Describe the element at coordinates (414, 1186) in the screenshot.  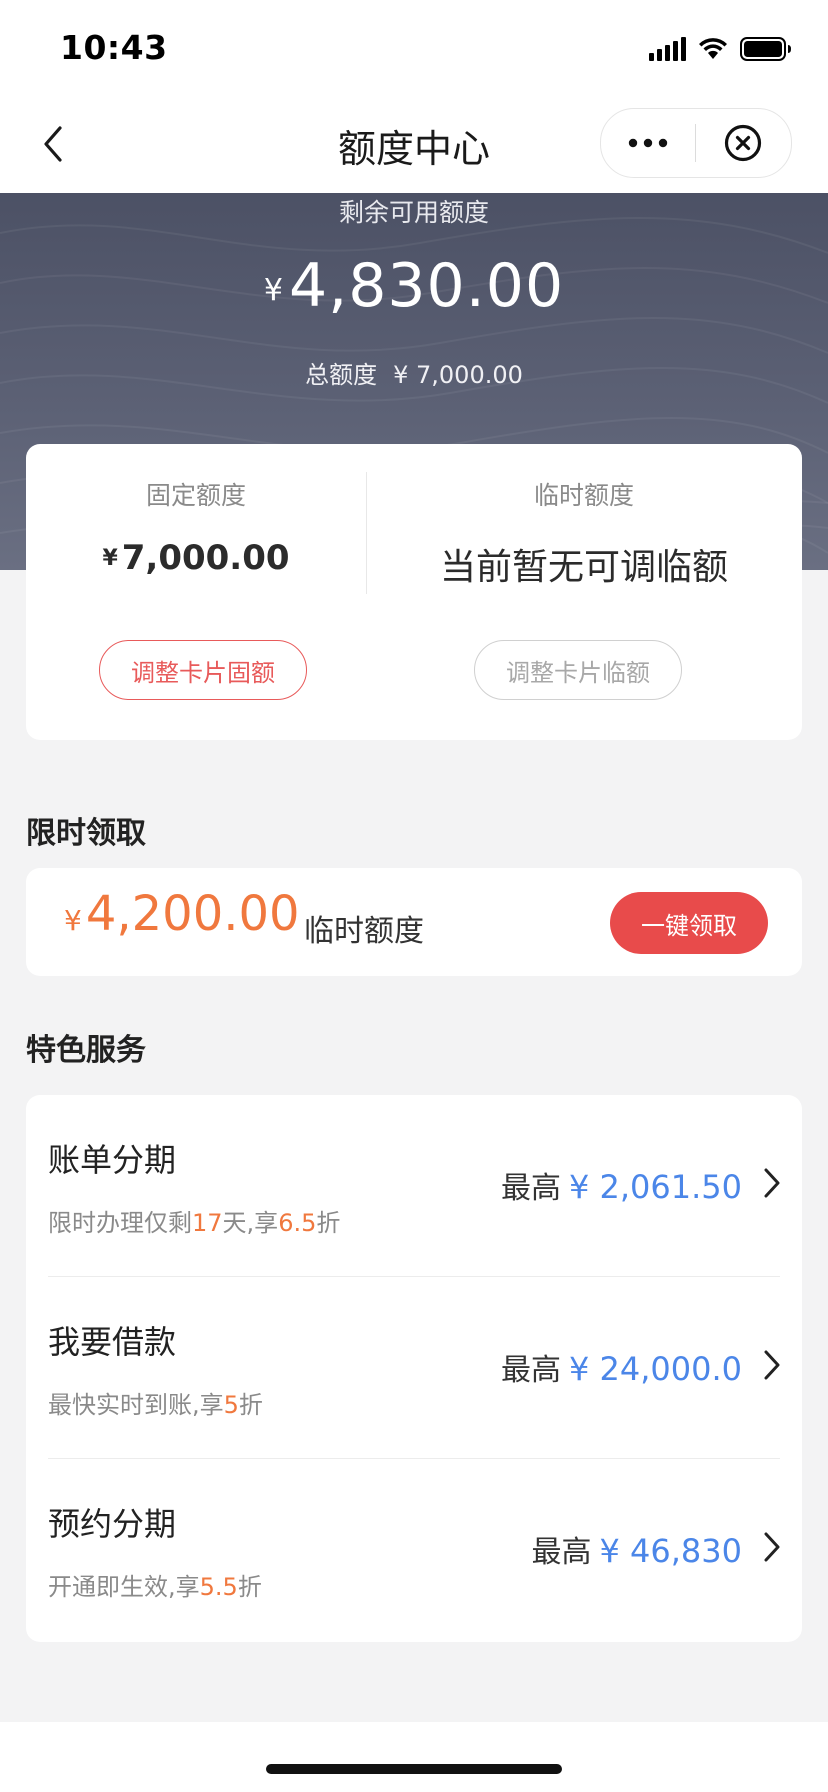
I see `service-item-bill-installment: 账单分期 限时办理仅剩17天,享6.5折 最高 ¥ 2,061.50` at that location.